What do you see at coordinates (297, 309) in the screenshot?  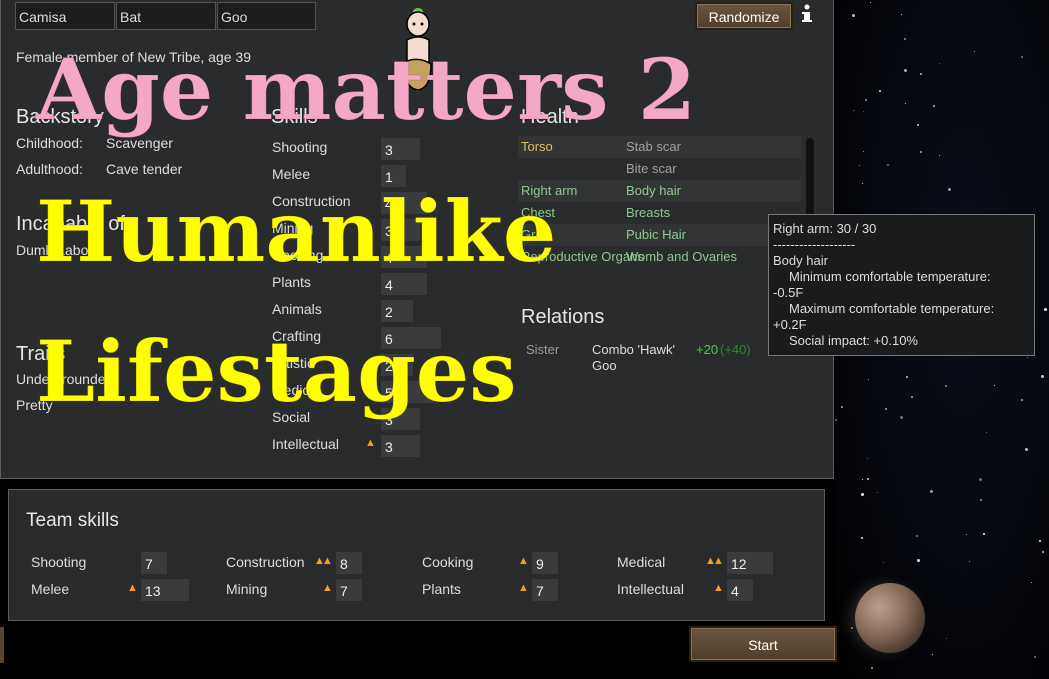 I see `skill-name: Animals` at bounding box center [297, 309].